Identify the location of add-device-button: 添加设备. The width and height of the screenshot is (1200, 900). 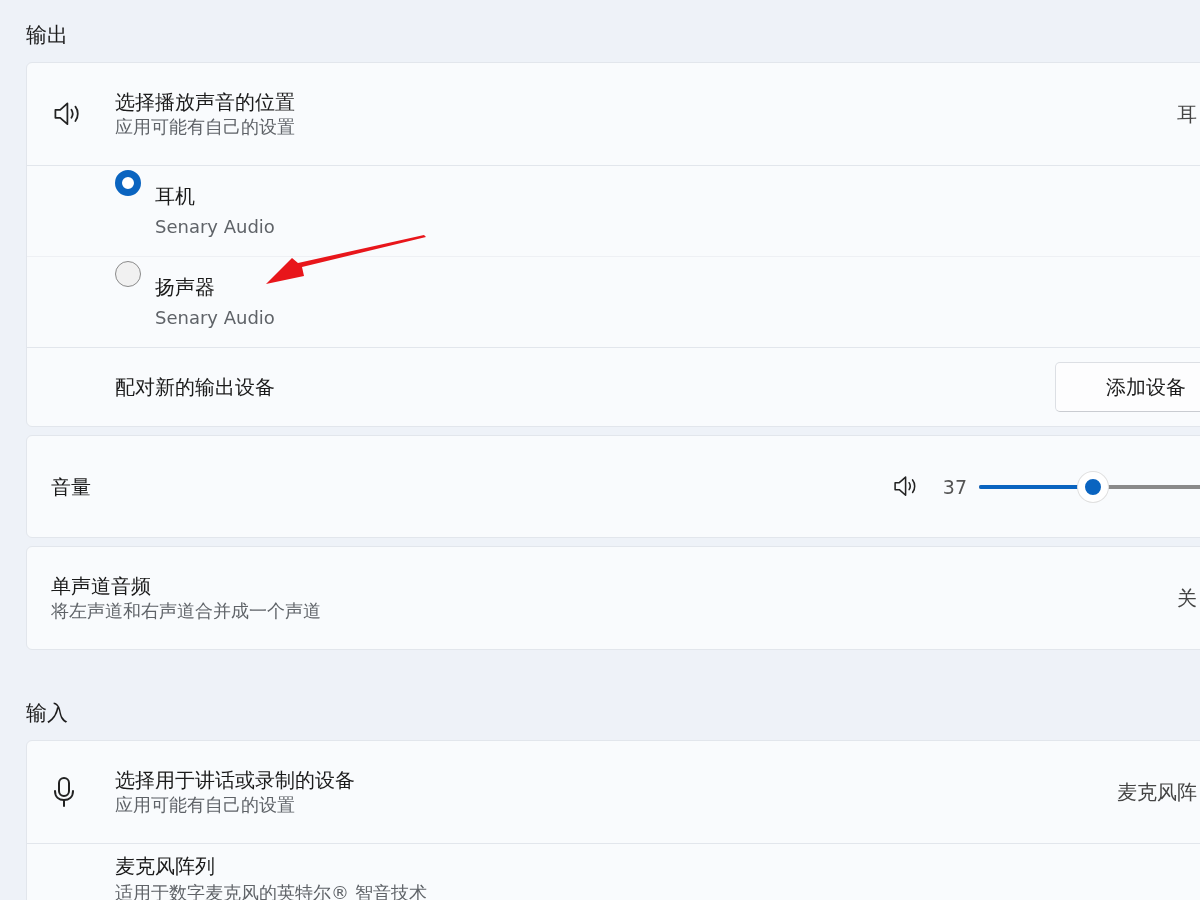
(1127, 387).